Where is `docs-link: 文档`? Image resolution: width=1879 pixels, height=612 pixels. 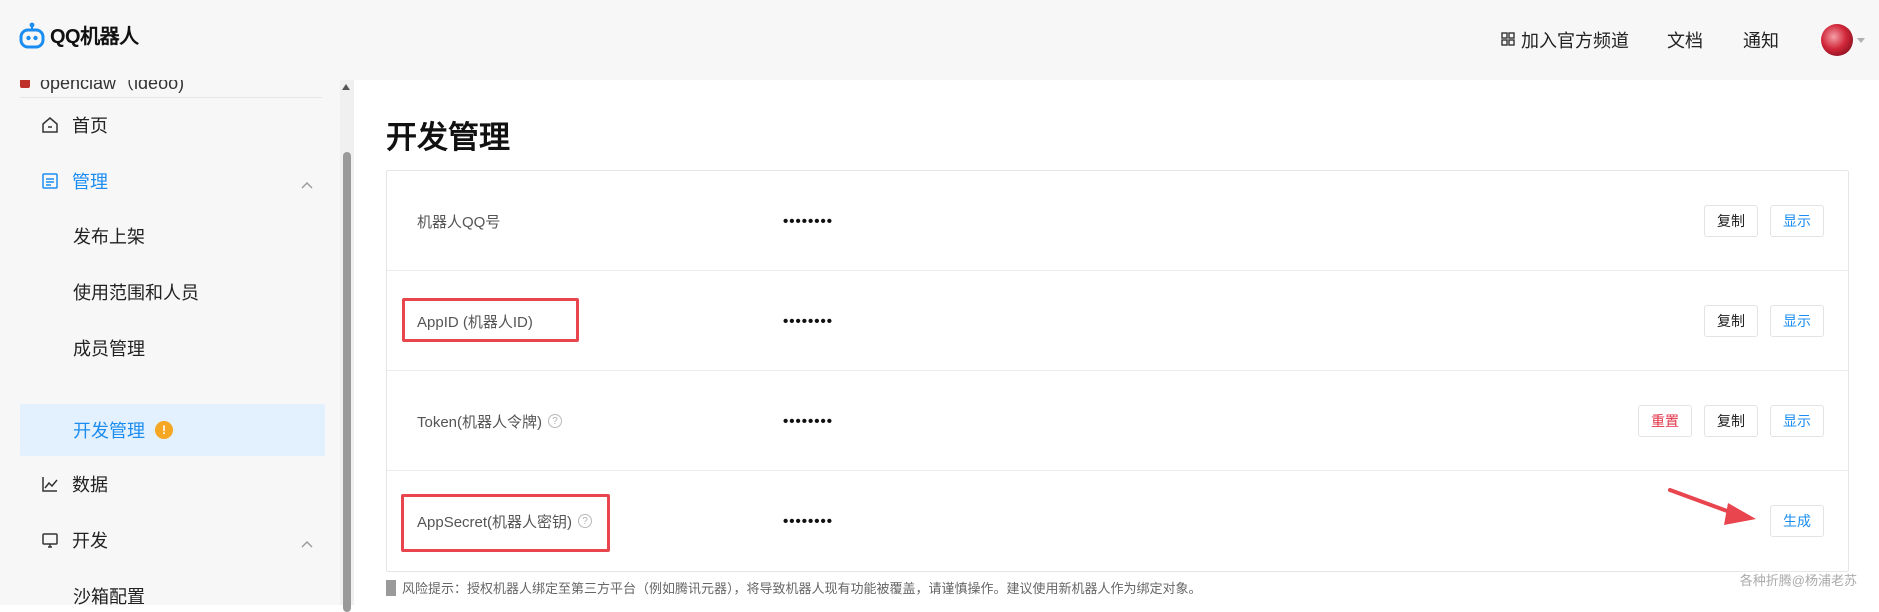 docs-link: 文档 is located at coordinates (1685, 40).